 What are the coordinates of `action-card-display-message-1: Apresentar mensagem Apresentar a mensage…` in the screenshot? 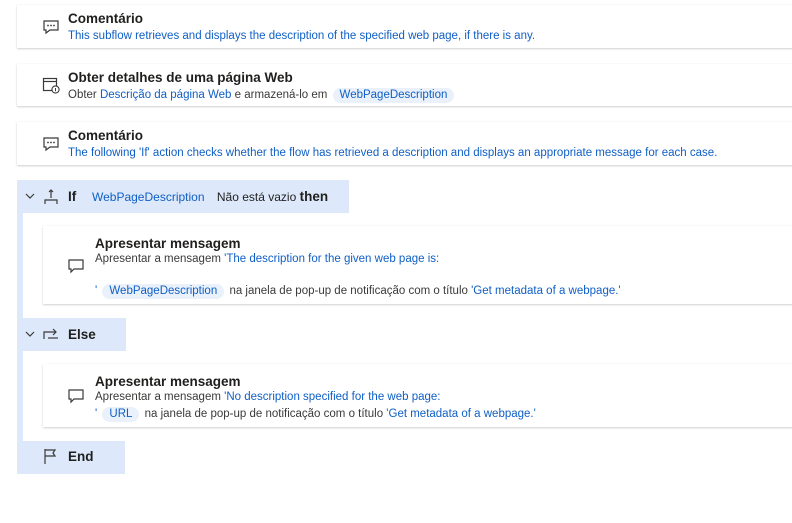 It's located at (417, 265).